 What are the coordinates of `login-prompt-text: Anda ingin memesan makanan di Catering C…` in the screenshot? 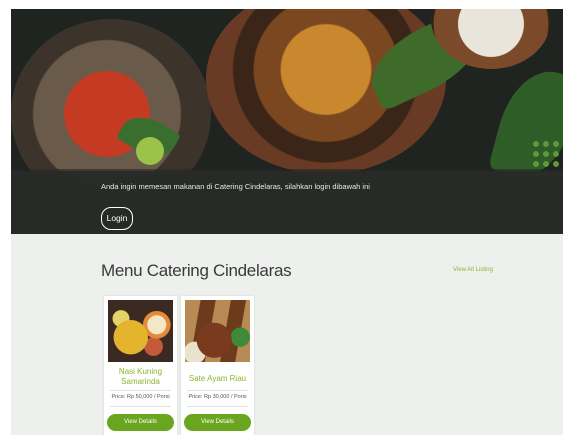 It's located at (235, 186).